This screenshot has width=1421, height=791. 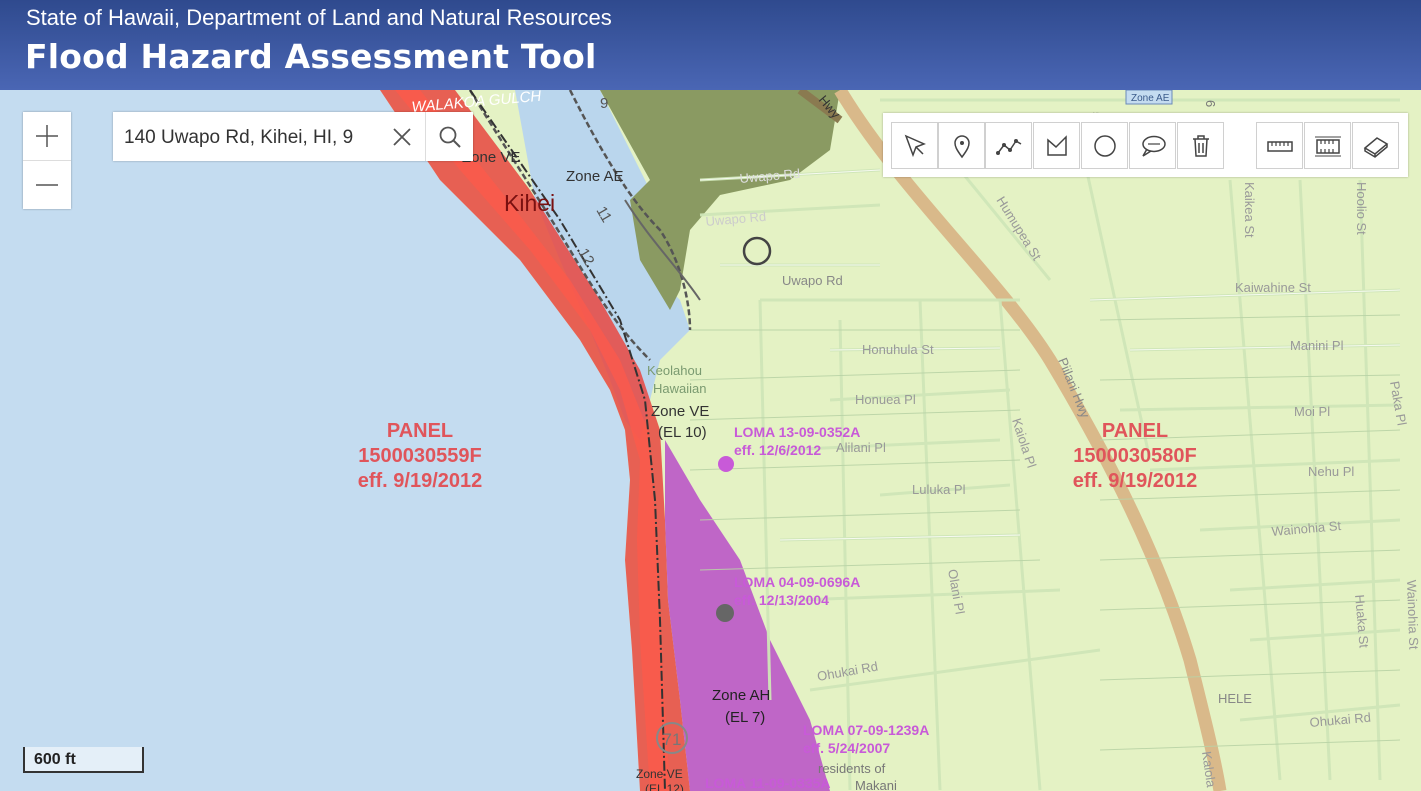 What do you see at coordinates (1135, 431) in the screenshot?
I see `panel-2-line1: PANEL` at bounding box center [1135, 431].